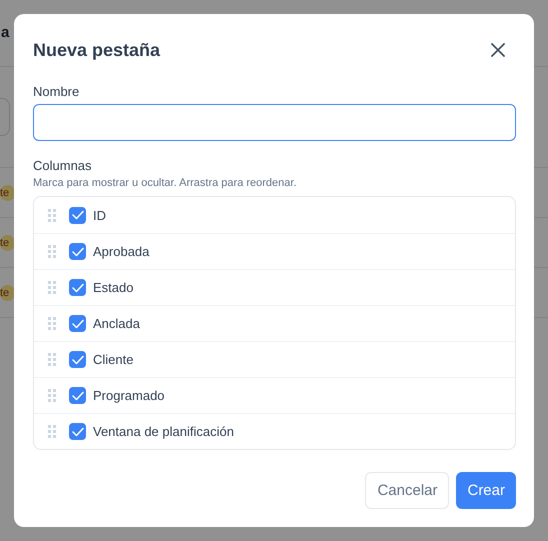  I want to click on dialog-title: Nueva pestaña, so click(96, 50).